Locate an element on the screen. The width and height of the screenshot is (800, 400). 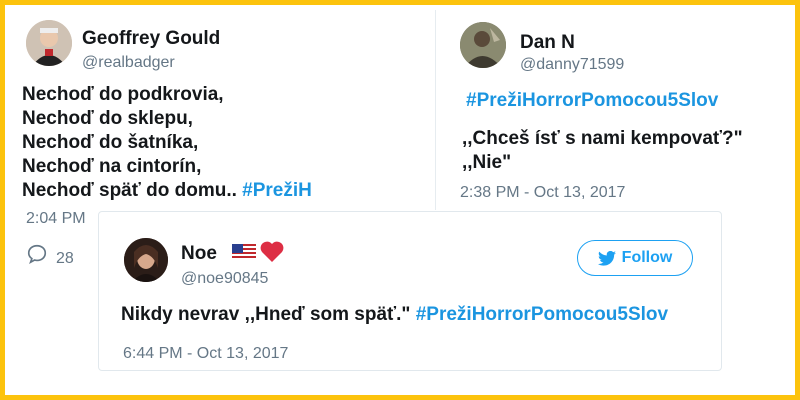
tweet-text-line: Nechoď do podkrovia, is located at coordinates (123, 94).